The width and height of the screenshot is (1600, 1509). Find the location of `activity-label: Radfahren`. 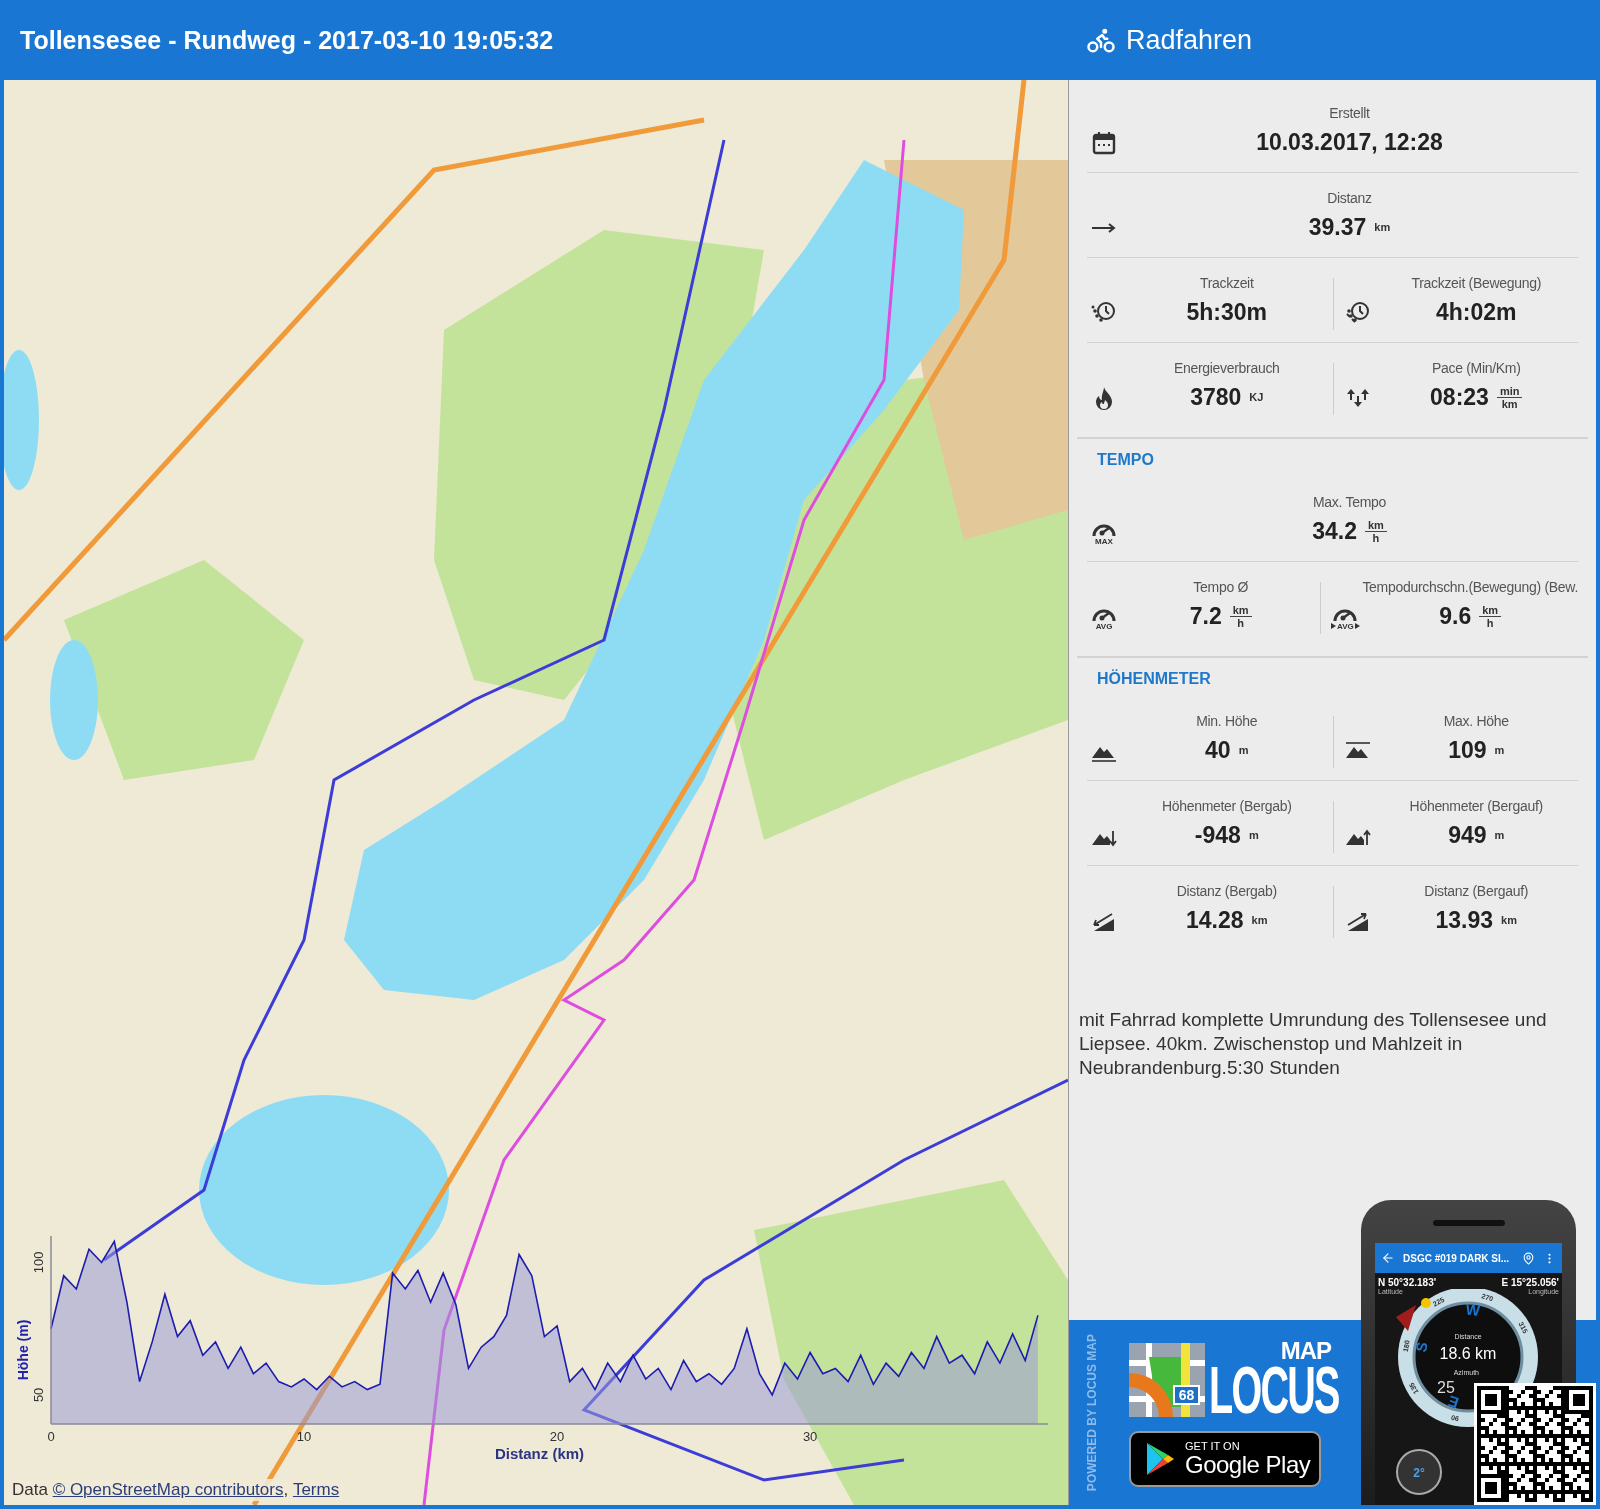

activity-label: Radfahren is located at coordinates (1189, 40).